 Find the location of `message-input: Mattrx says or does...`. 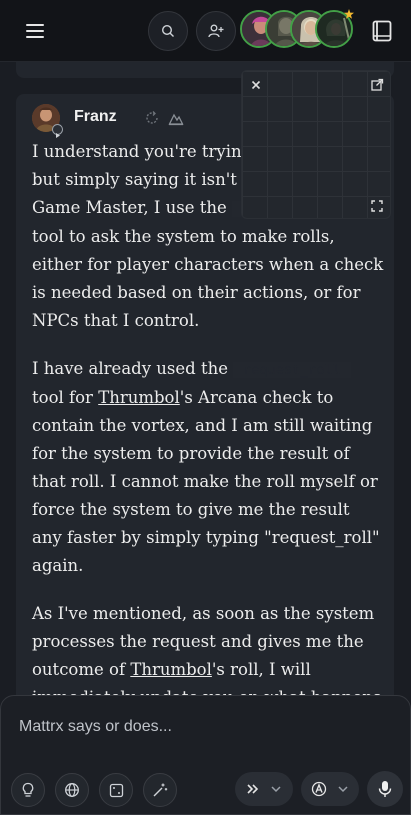

message-input: Mattrx says or does... is located at coordinates (95, 727).